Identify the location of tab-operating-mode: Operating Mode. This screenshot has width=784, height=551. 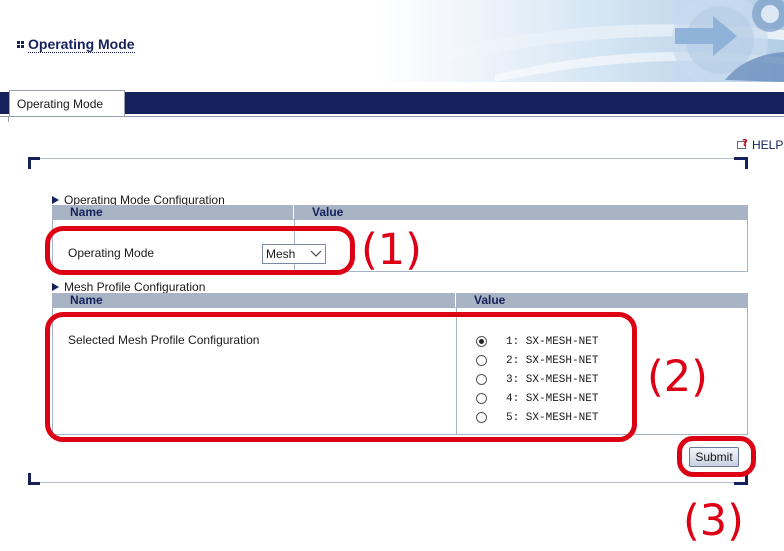
(67, 103).